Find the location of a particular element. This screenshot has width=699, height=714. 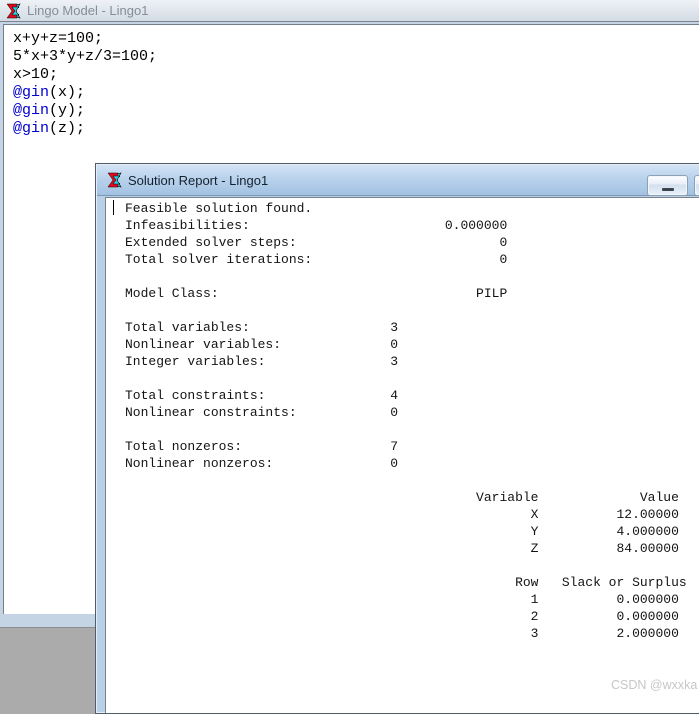

report-window-titlebar: Solution Report - Lingo1 is located at coordinates (398, 180).